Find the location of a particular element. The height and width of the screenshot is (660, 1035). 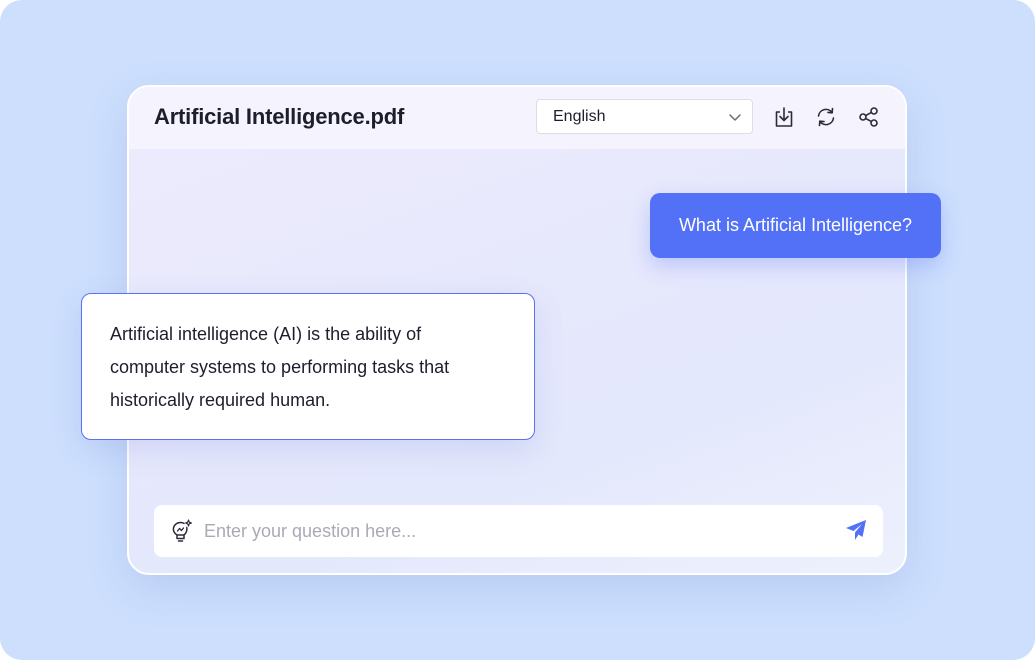

language-select-value: English is located at coordinates (579, 116).